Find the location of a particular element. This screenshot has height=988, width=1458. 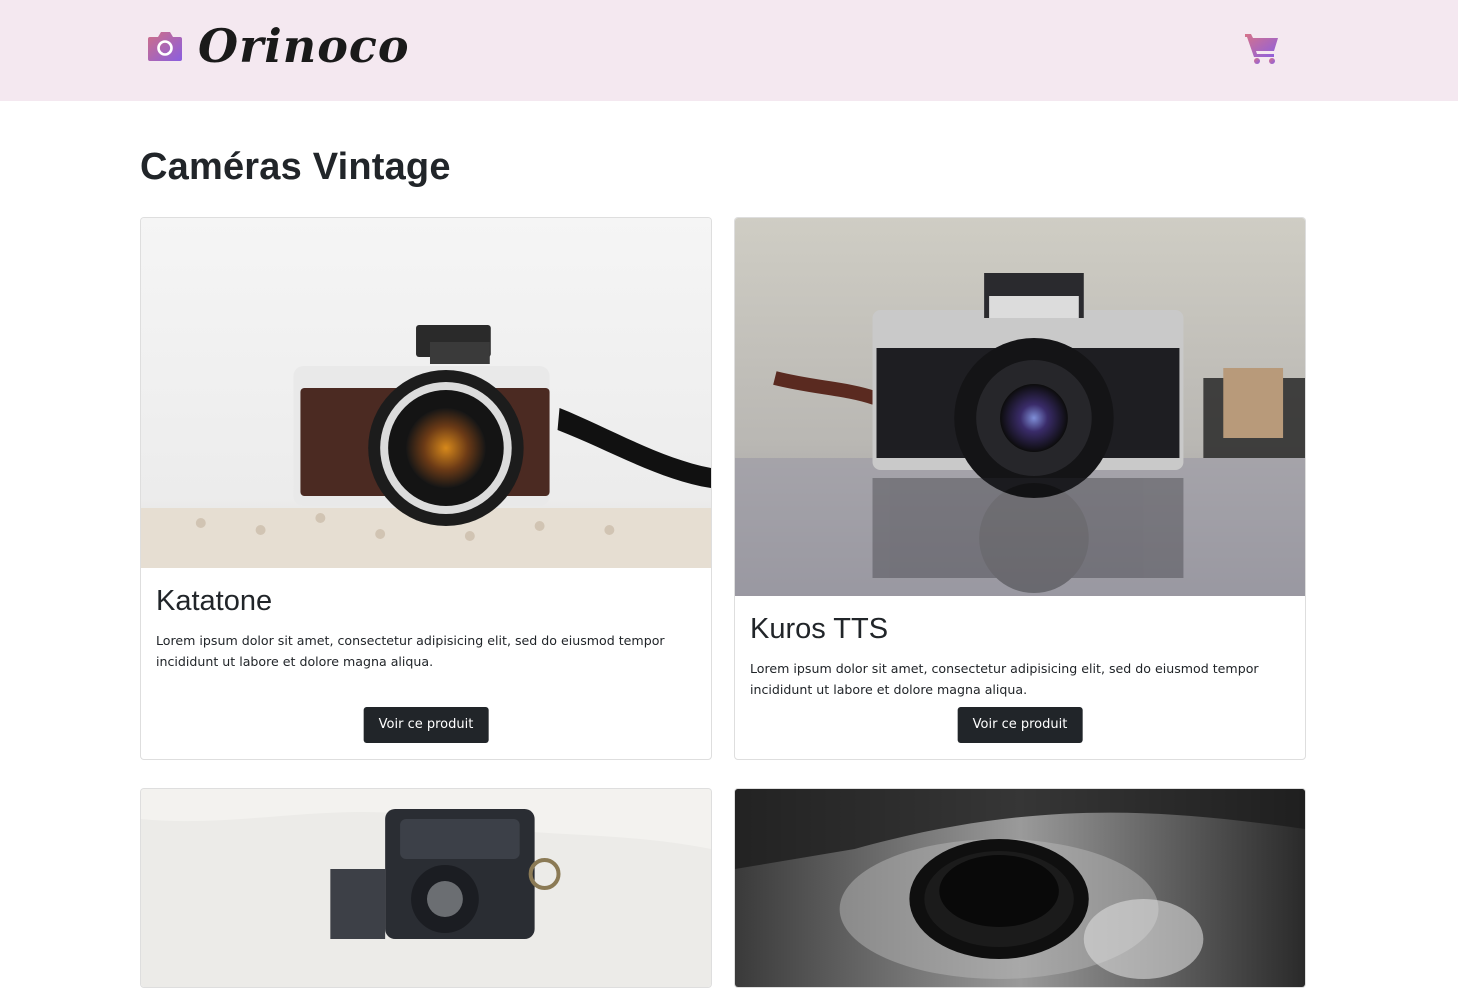

shopping-cart-icon is located at coordinates (1262, 48).